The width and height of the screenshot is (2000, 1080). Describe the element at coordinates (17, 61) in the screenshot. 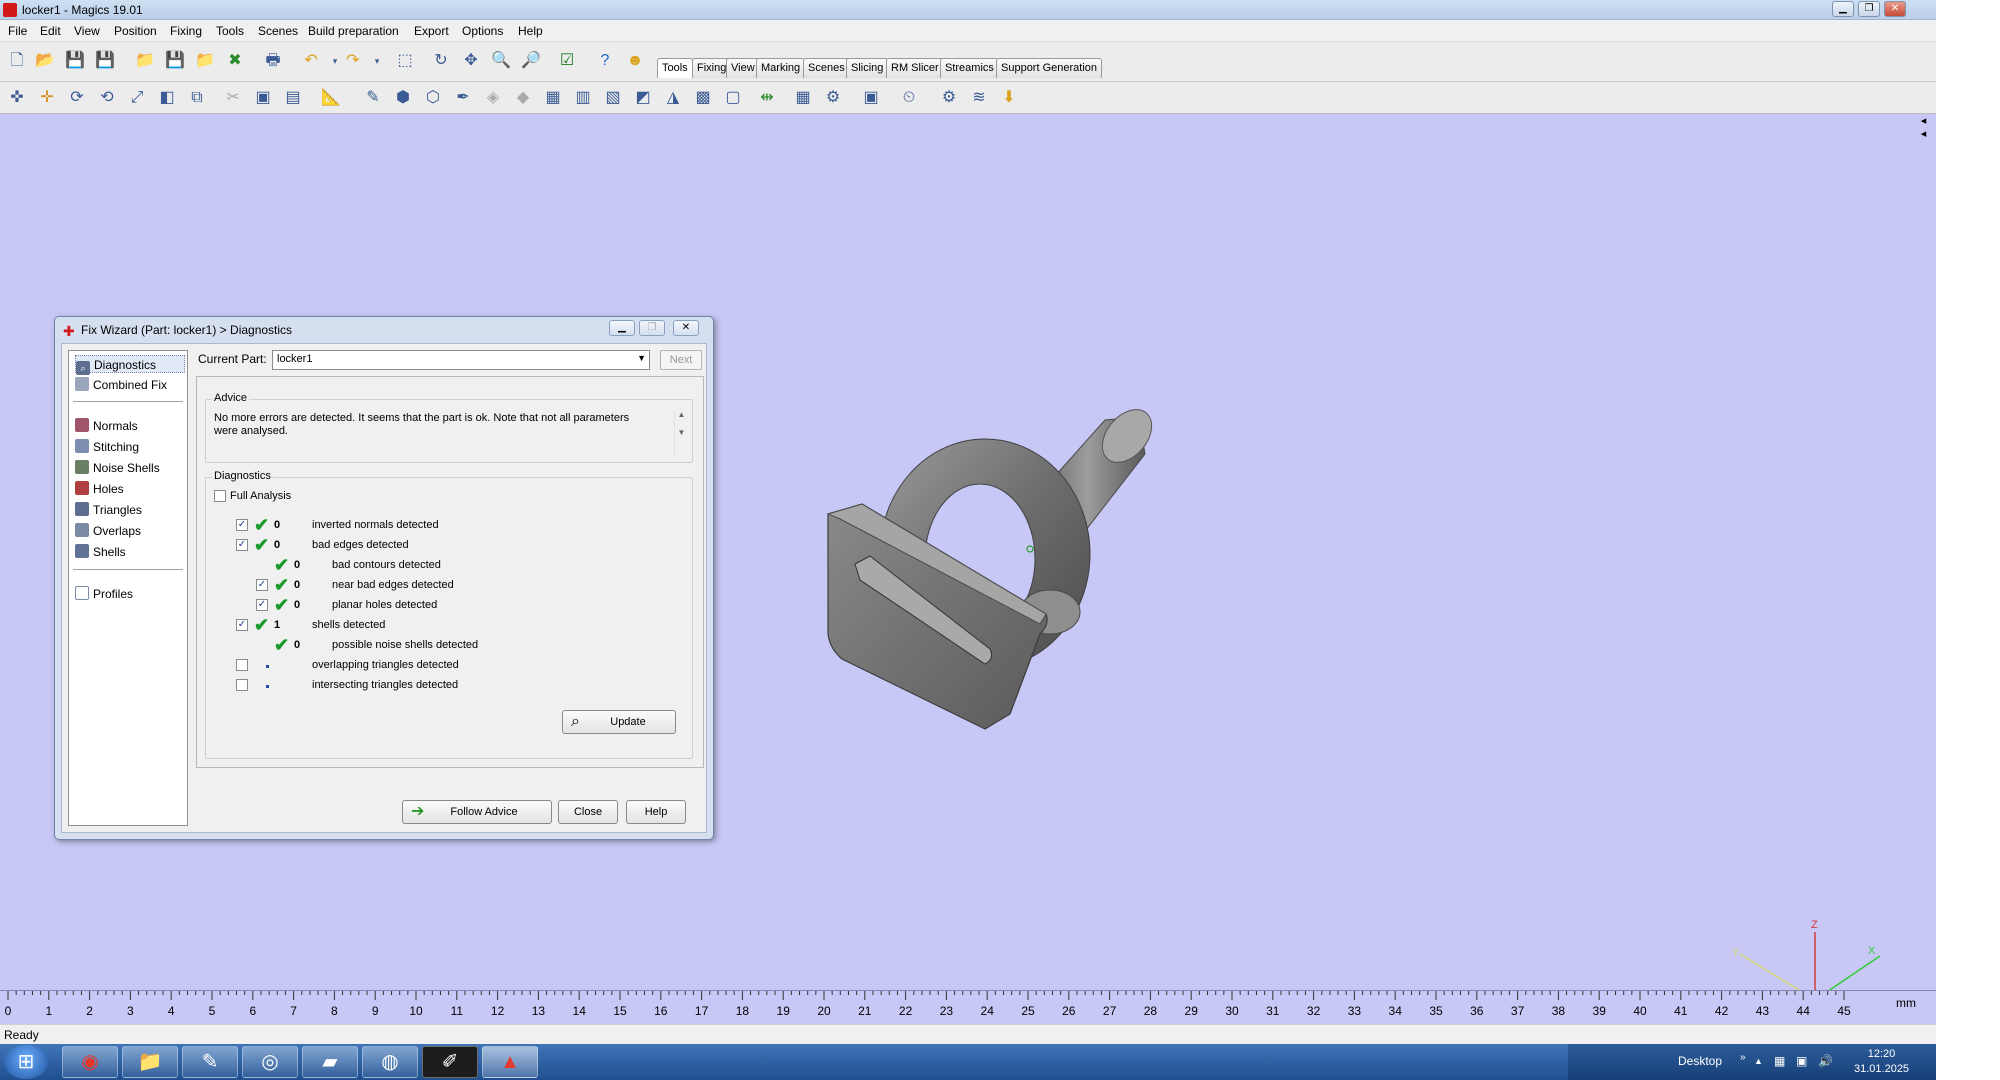

I see `new-file-icon: 🗋` at that location.